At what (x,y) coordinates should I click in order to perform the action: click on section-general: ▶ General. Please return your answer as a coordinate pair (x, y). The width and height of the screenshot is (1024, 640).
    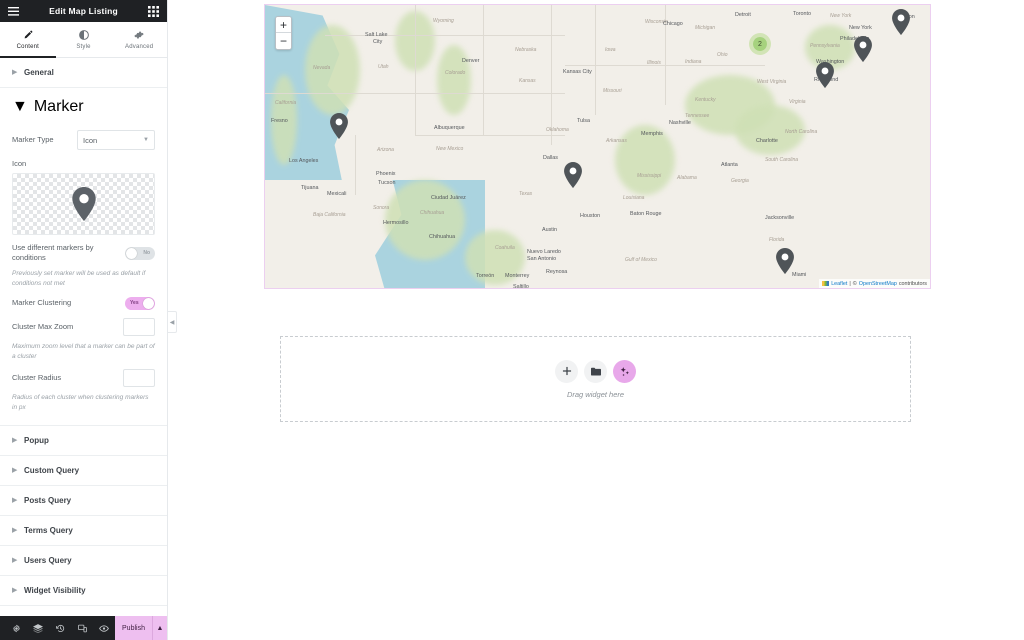
    Looking at the image, I should click on (83, 73).